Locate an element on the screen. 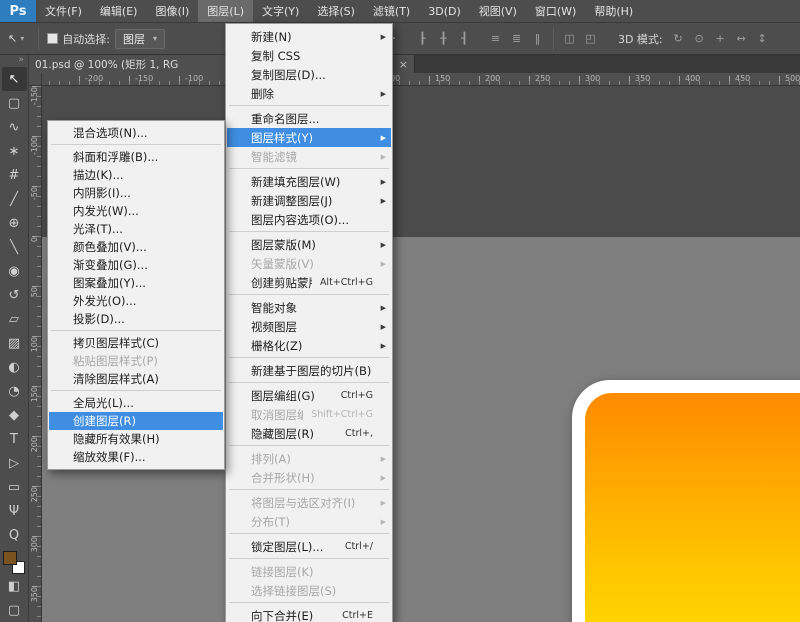 The height and width of the screenshot is (622, 800). quick-mask-icon: ◧ is located at coordinates (14, 586).